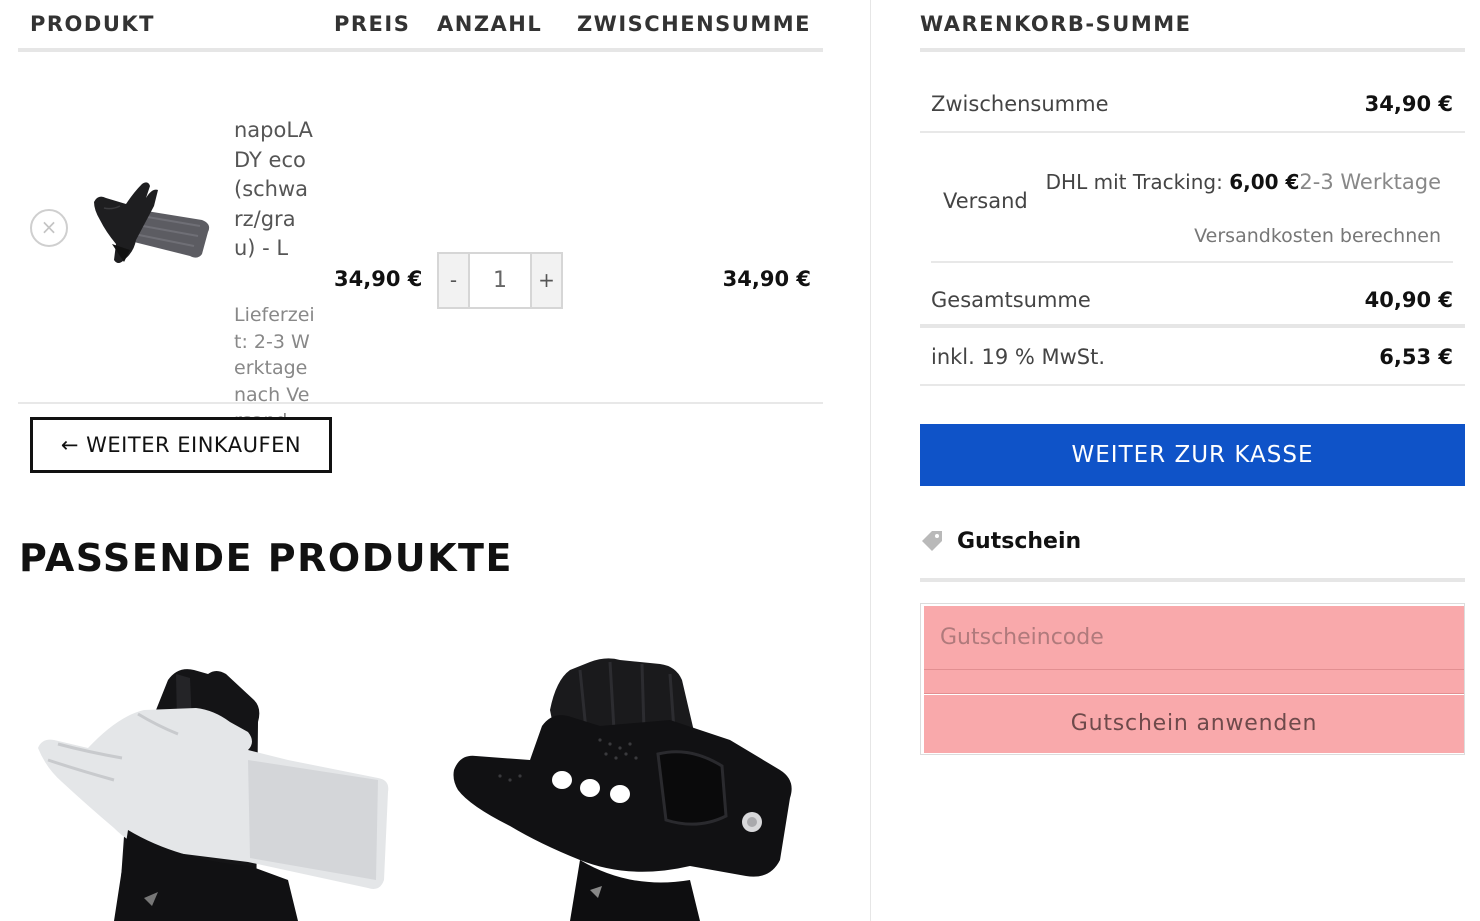 The image size is (1480, 921). Describe the element at coordinates (1192, 300) in the screenshot. I see `total-row: Gesamtsumme 40,90 €` at that location.